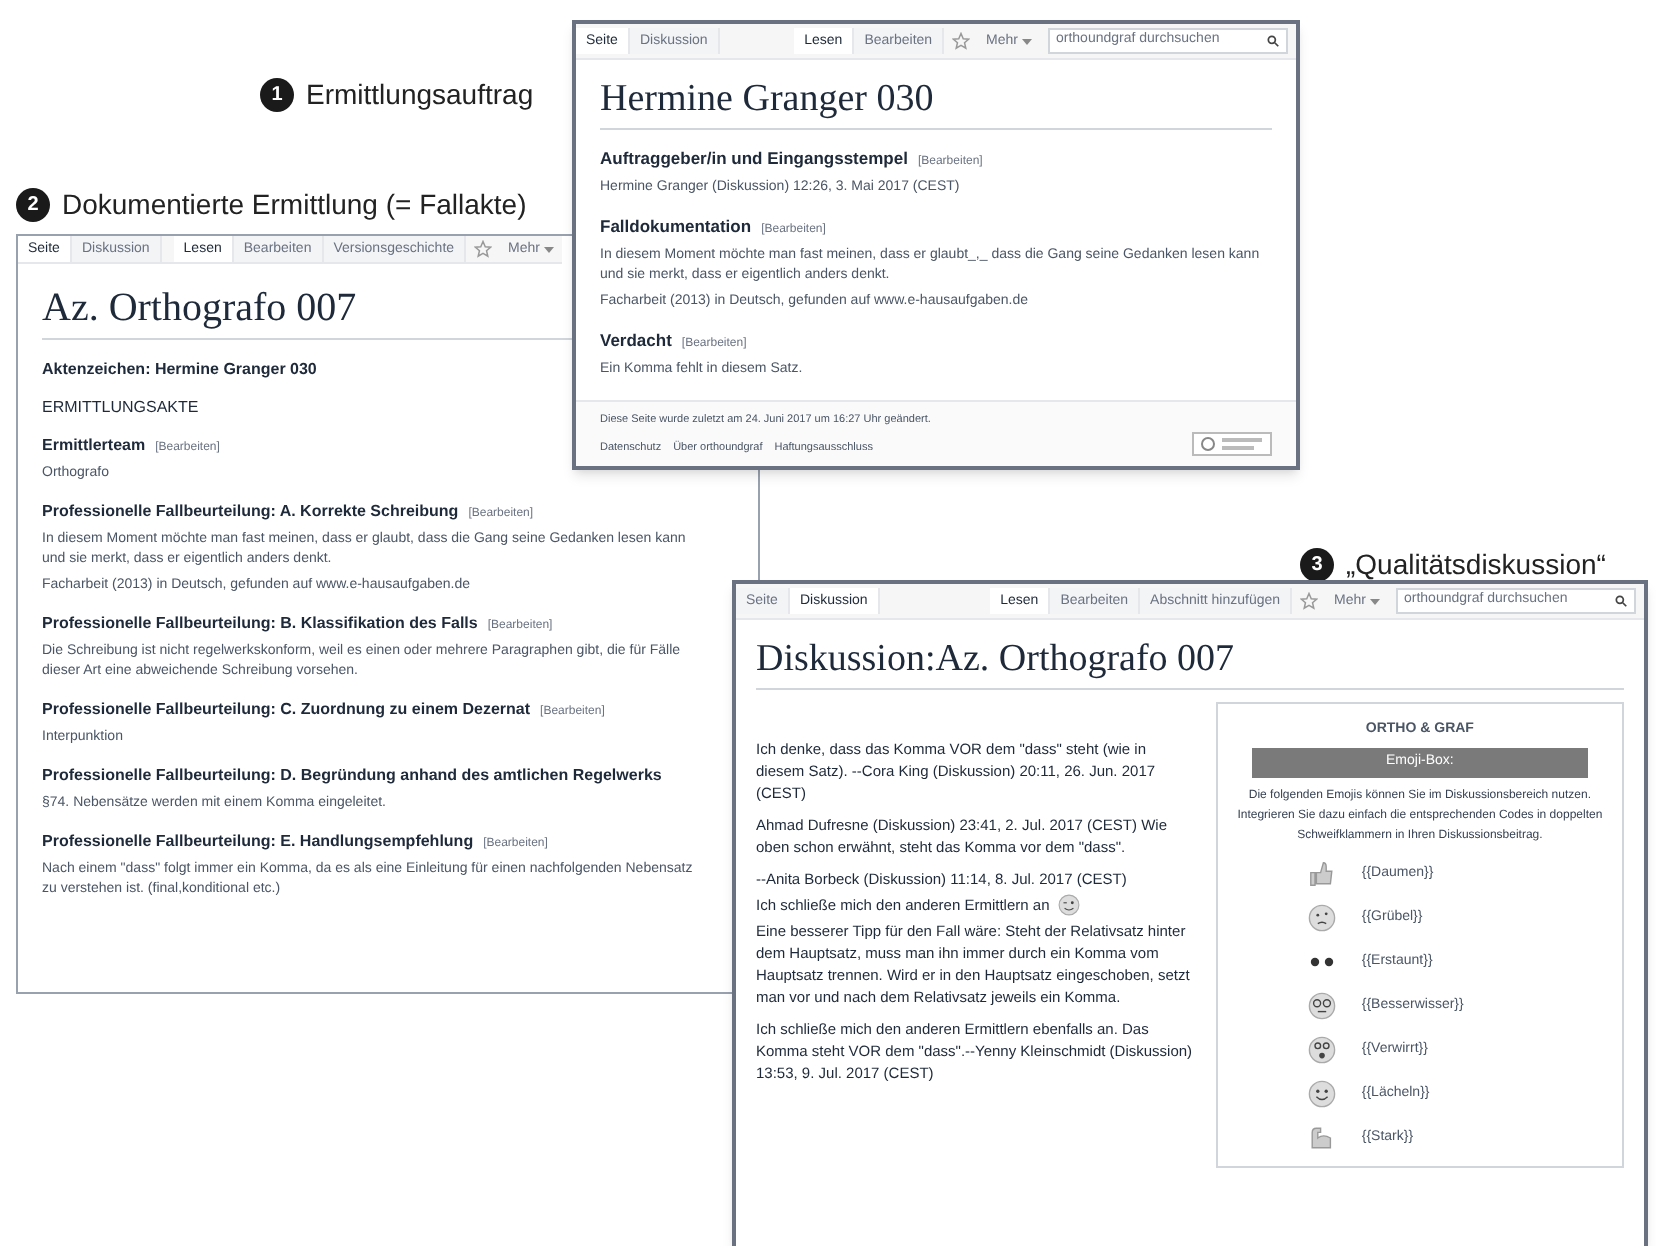  What do you see at coordinates (277, 95) in the screenshot?
I see `number-badge: 1` at bounding box center [277, 95].